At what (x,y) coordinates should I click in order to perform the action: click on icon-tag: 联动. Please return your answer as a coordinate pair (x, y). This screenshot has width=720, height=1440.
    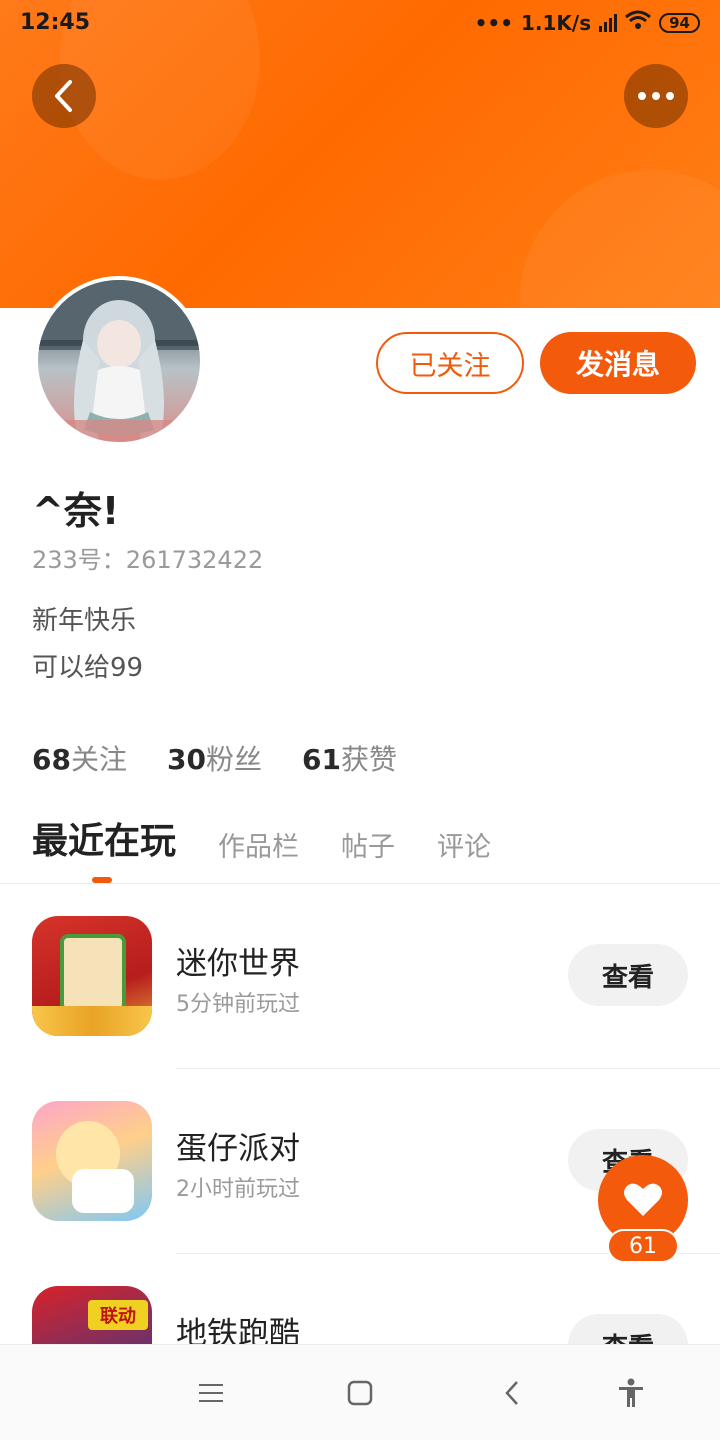
    Looking at the image, I should click on (118, 1315).